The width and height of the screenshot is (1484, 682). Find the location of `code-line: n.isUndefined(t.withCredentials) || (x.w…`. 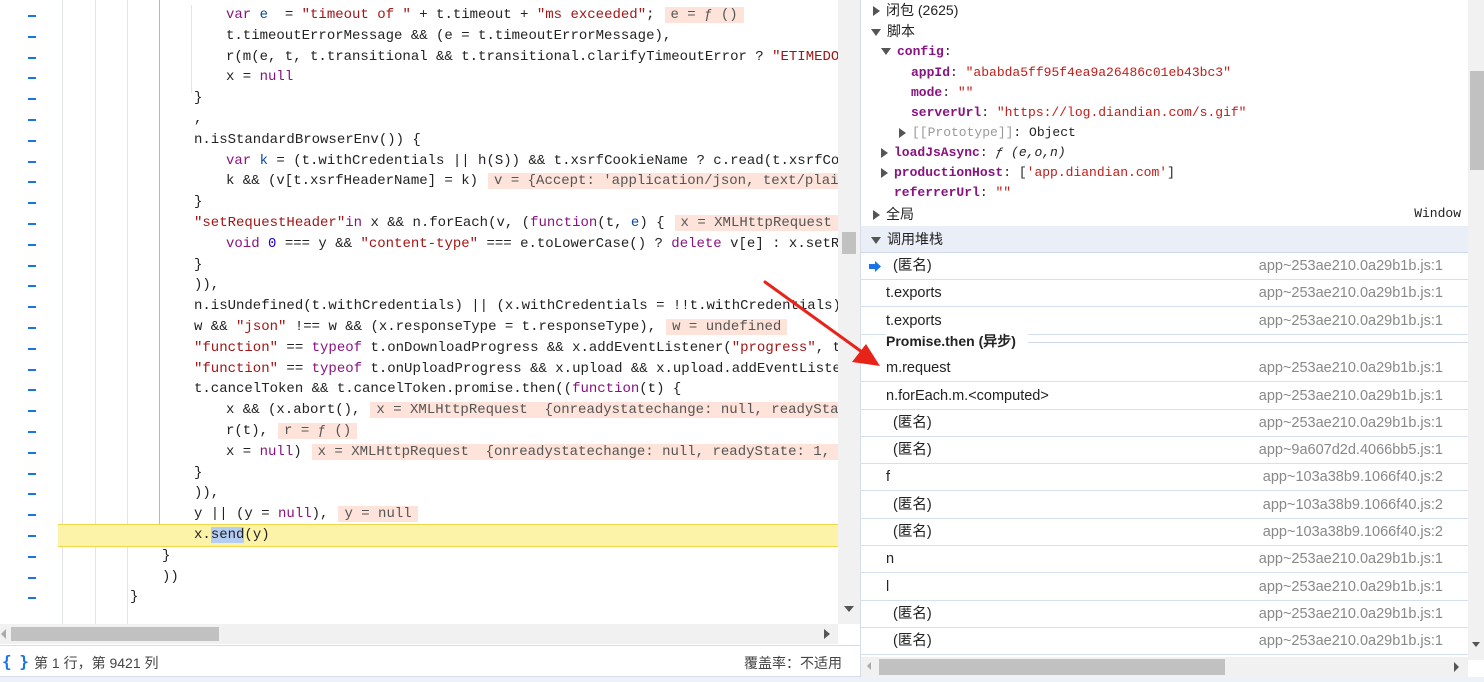

code-line: n.isUndefined(t.withCredentials) || (x.w… is located at coordinates (419, 306).